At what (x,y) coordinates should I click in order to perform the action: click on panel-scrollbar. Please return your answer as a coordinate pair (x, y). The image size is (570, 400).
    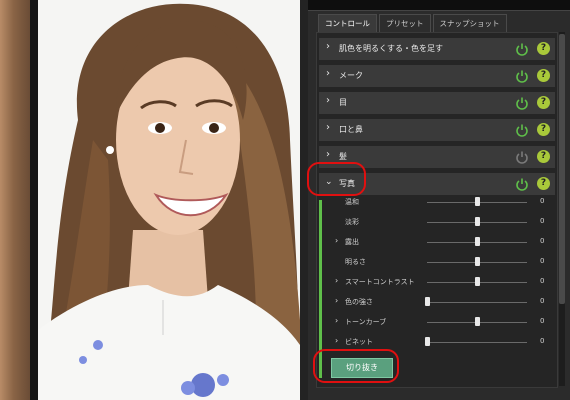
    Looking at the image, I should click on (562, 209).